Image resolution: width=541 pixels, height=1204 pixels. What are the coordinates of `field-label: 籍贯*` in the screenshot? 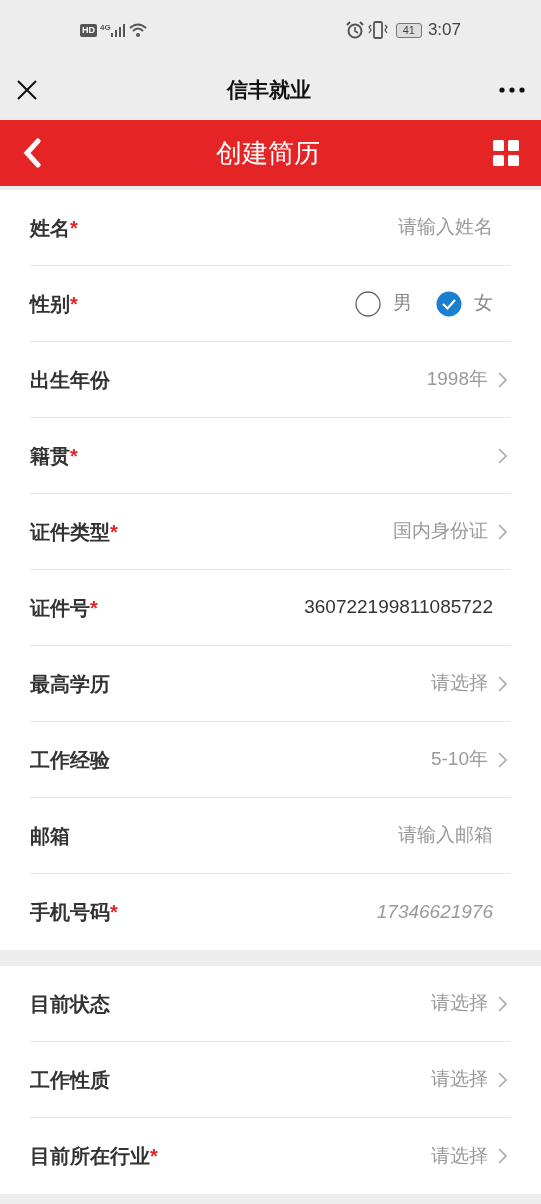 It's located at (54, 456).